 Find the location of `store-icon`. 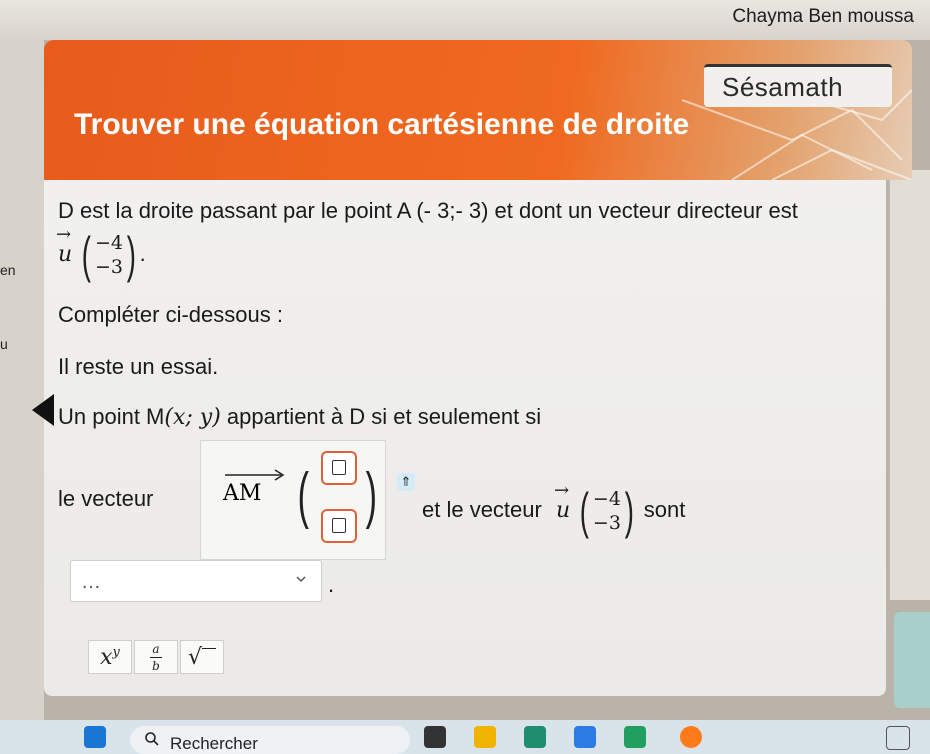

store-icon is located at coordinates (585, 737).